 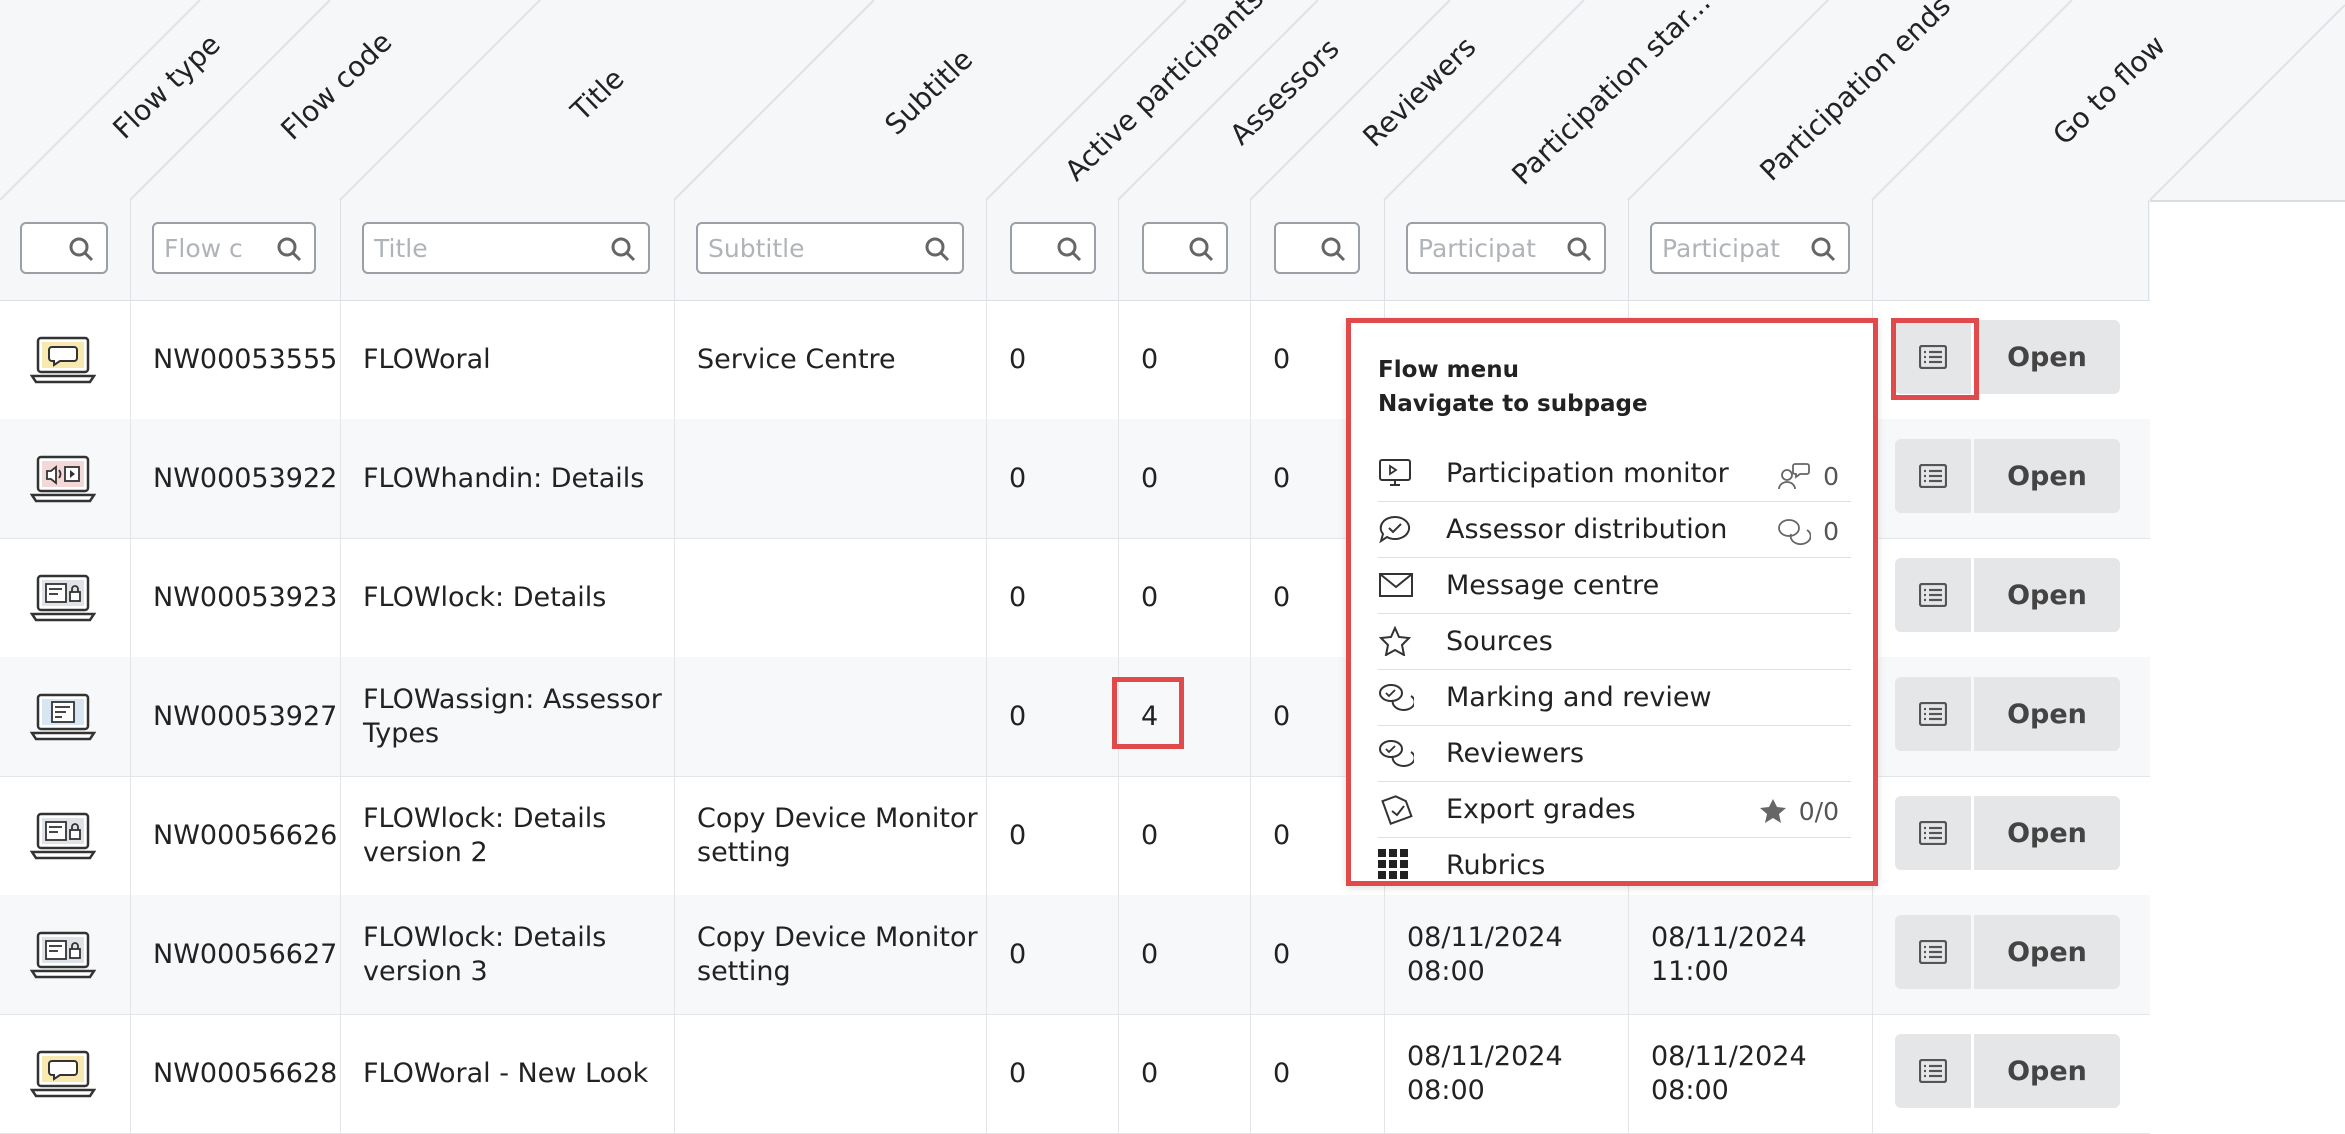 What do you see at coordinates (1185, 248) in the screenshot?
I see `filter-assessors-input` at bounding box center [1185, 248].